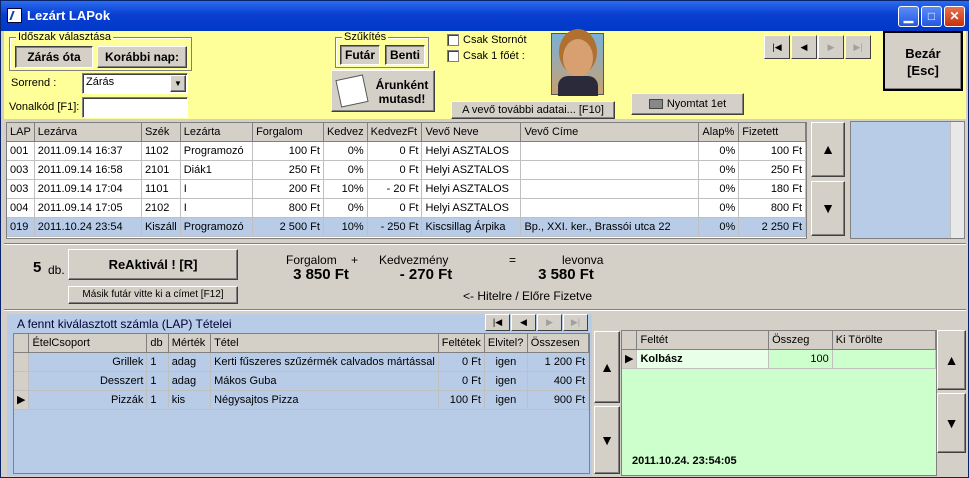 The image size is (969, 478). What do you see at coordinates (907, 180) in the screenshot?
I see `side-panel` at bounding box center [907, 180].